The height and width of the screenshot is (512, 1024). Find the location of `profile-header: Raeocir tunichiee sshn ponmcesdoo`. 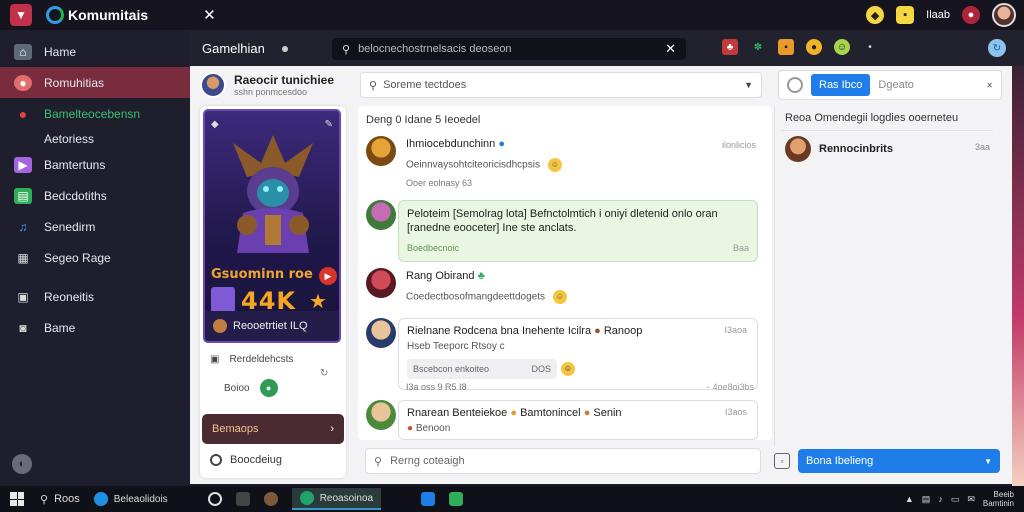

profile-header: Raeocir tunichiee sshn ponmcesdoo is located at coordinates (267, 85).